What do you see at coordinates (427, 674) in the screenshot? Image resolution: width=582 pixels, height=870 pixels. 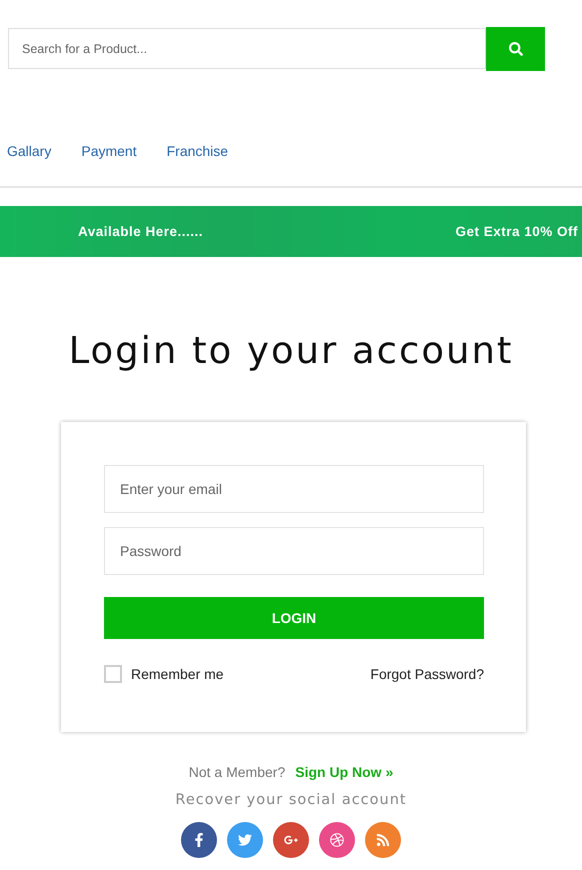 I see `forgot-password-link: Forgot Password?` at bounding box center [427, 674].